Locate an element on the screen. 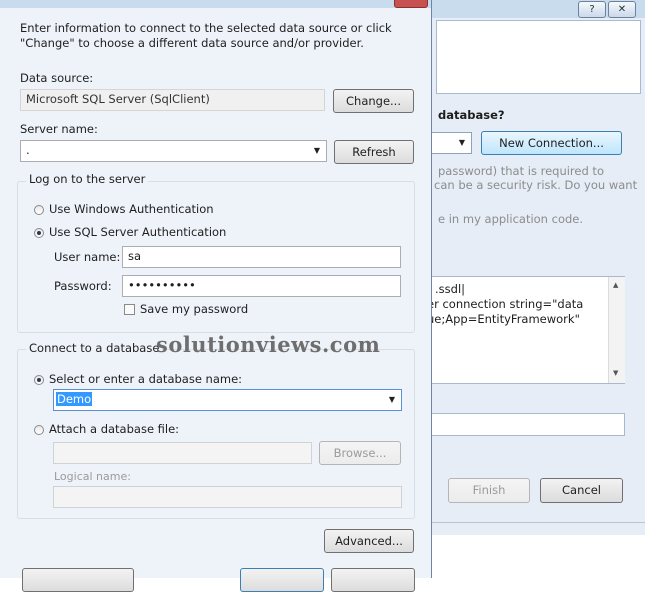 The image size is (645, 592). conn-line2: er connection string="data is located at coordinates (505, 304).